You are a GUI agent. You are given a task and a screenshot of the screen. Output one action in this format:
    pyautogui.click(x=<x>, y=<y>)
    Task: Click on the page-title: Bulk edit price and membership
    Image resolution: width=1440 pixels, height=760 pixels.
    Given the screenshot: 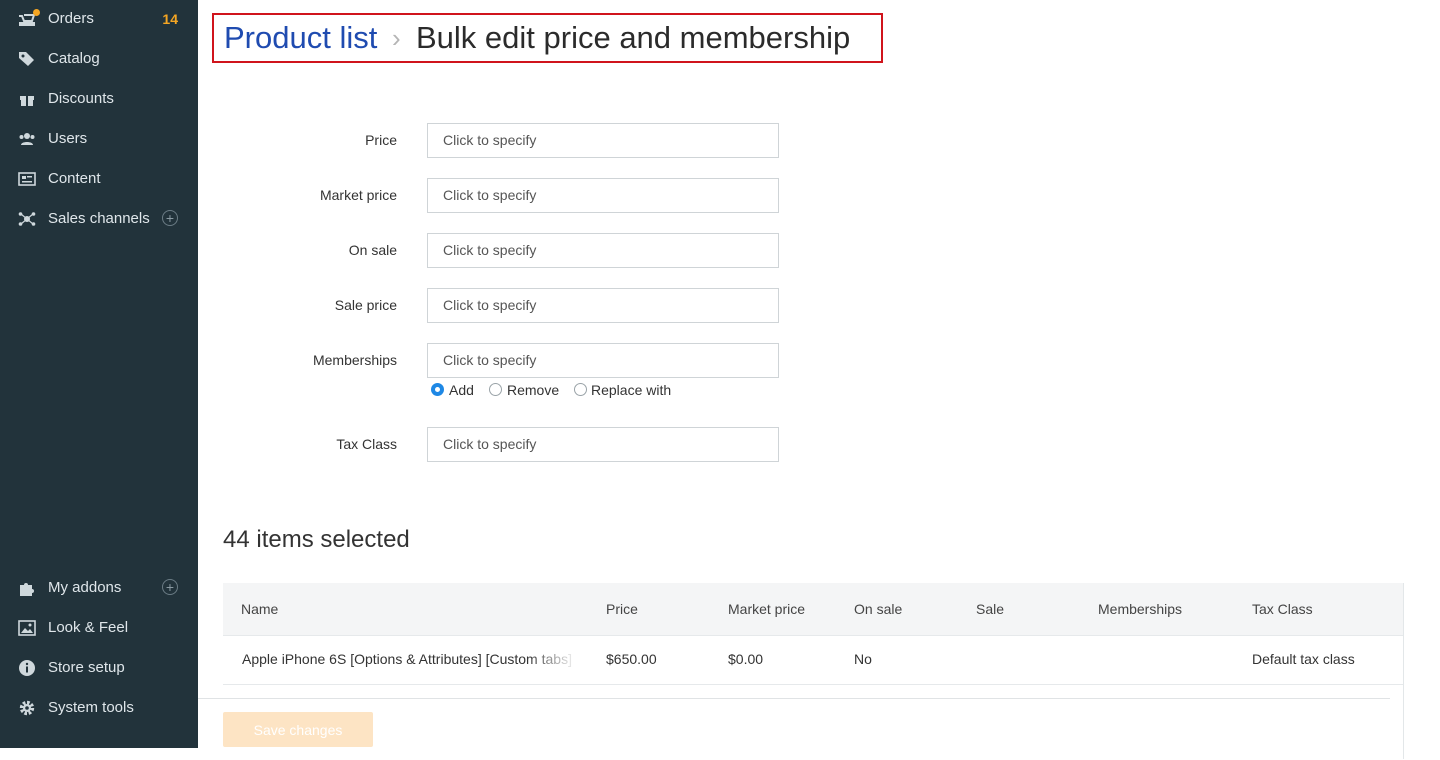 What is the action you would take?
    pyautogui.click(x=633, y=37)
    